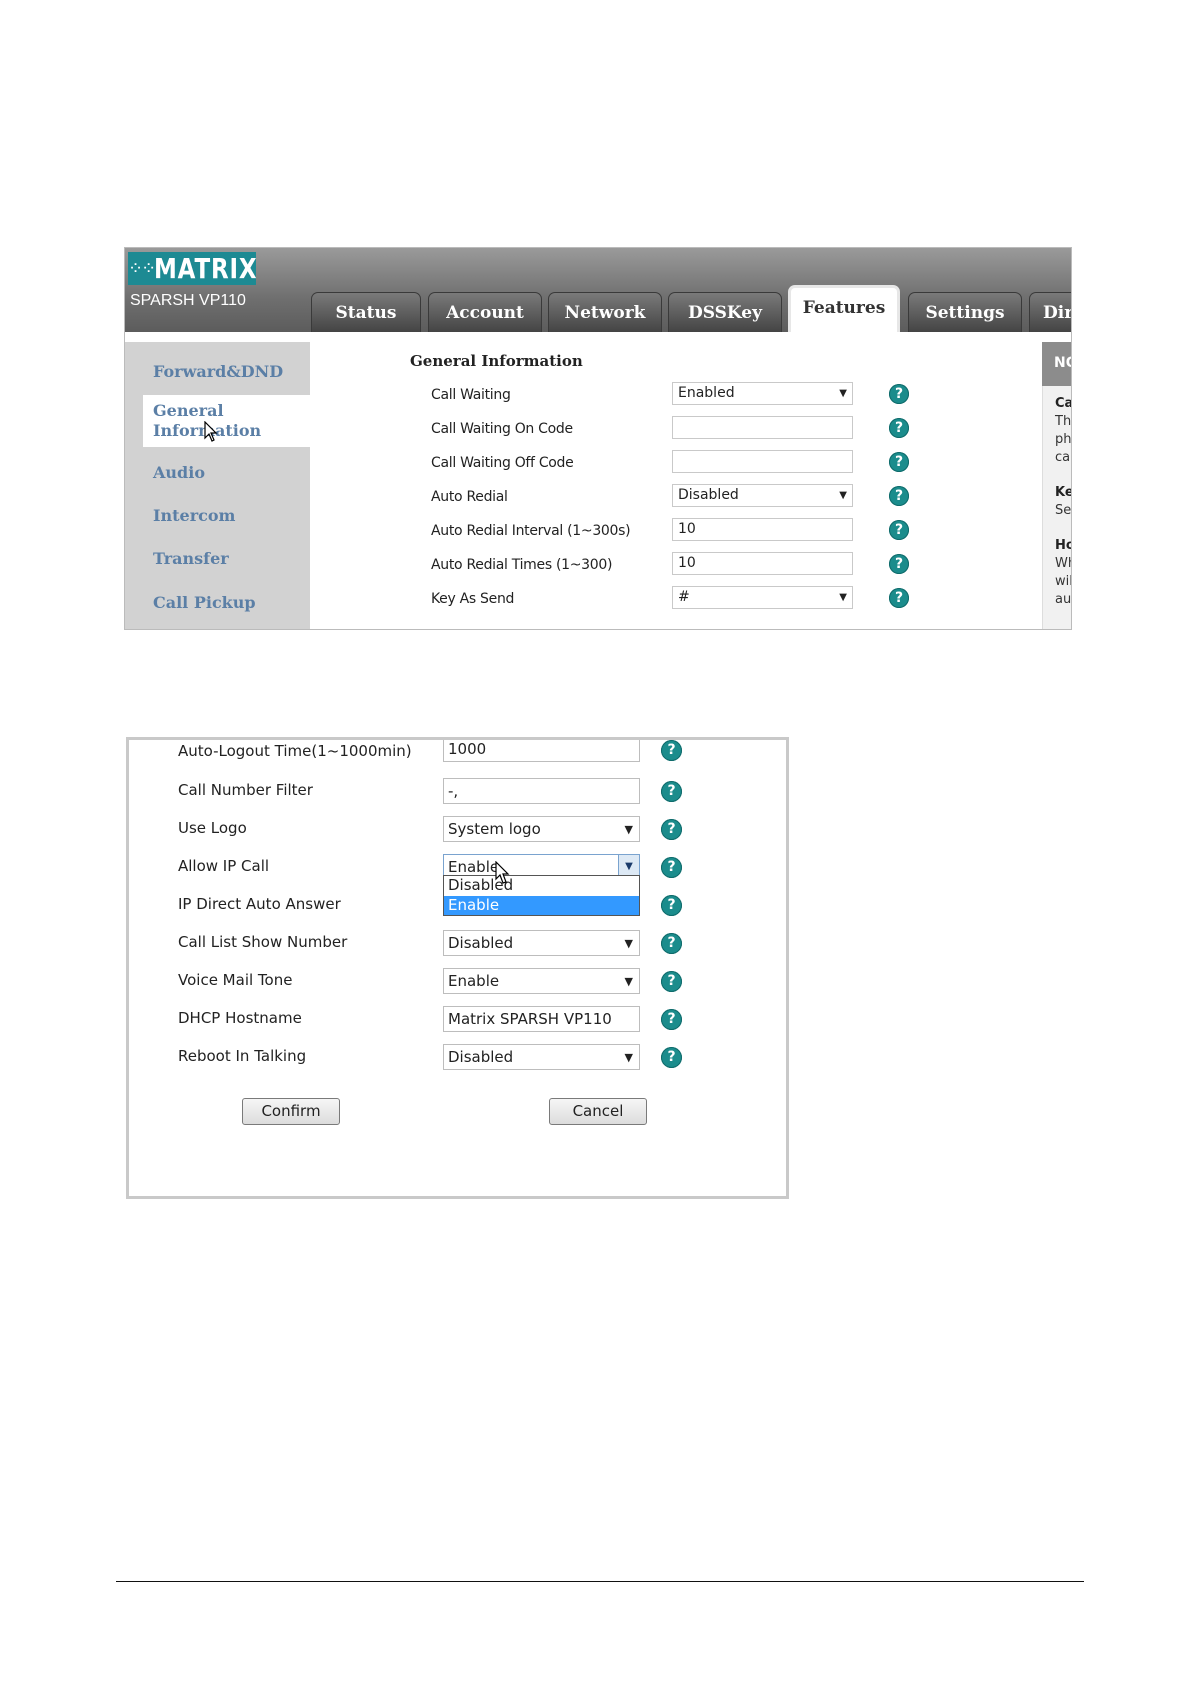  What do you see at coordinates (496, 361) in the screenshot?
I see `section-title: General Information` at bounding box center [496, 361].